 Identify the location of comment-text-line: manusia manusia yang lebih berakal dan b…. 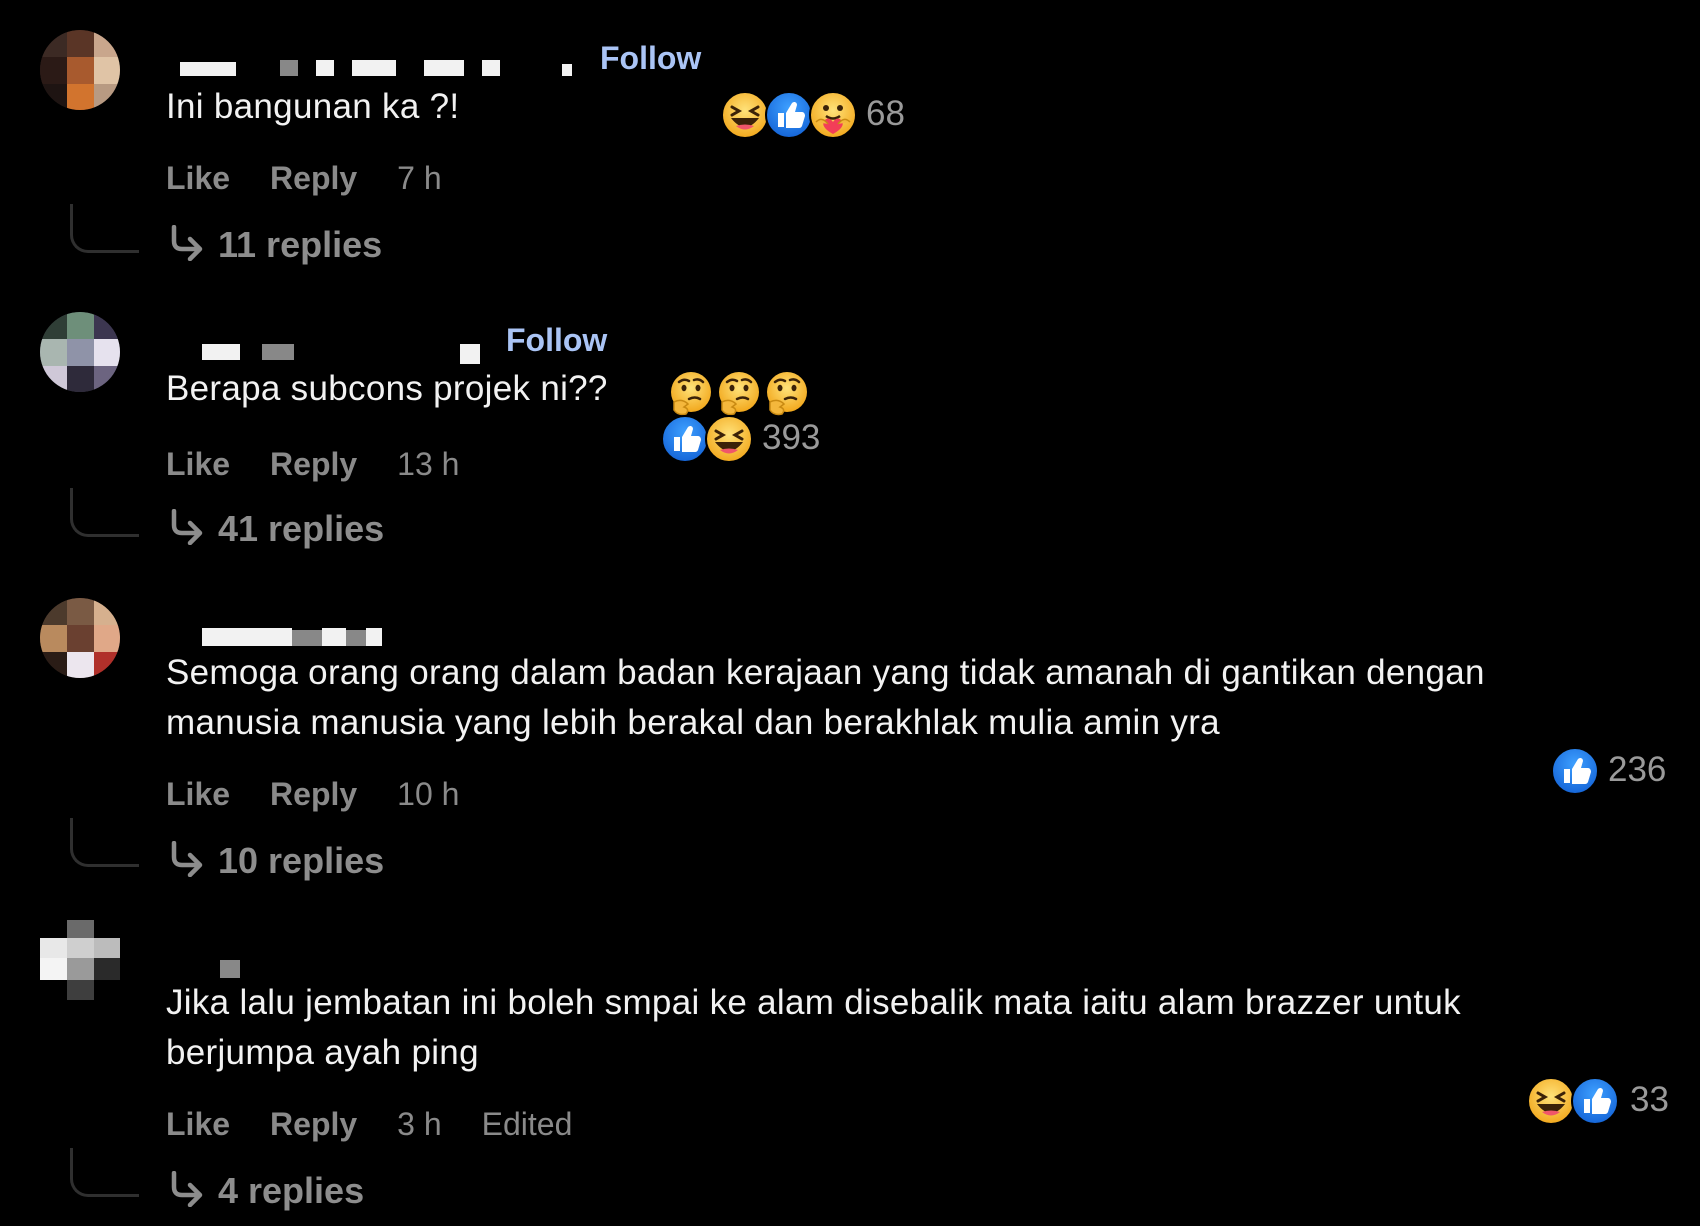
(693, 722).